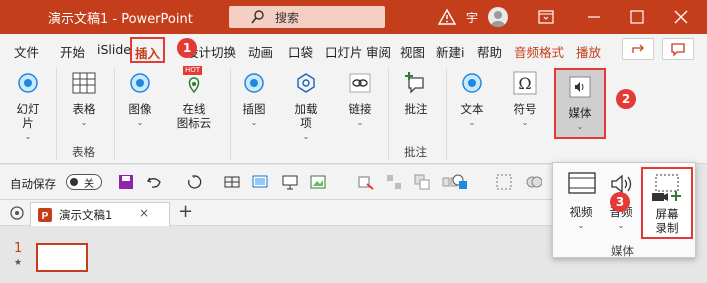 The image size is (707, 283). I want to click on title-bar: 演示文稿1 - PowerPoint 搜索 宇, so click(353, 17).